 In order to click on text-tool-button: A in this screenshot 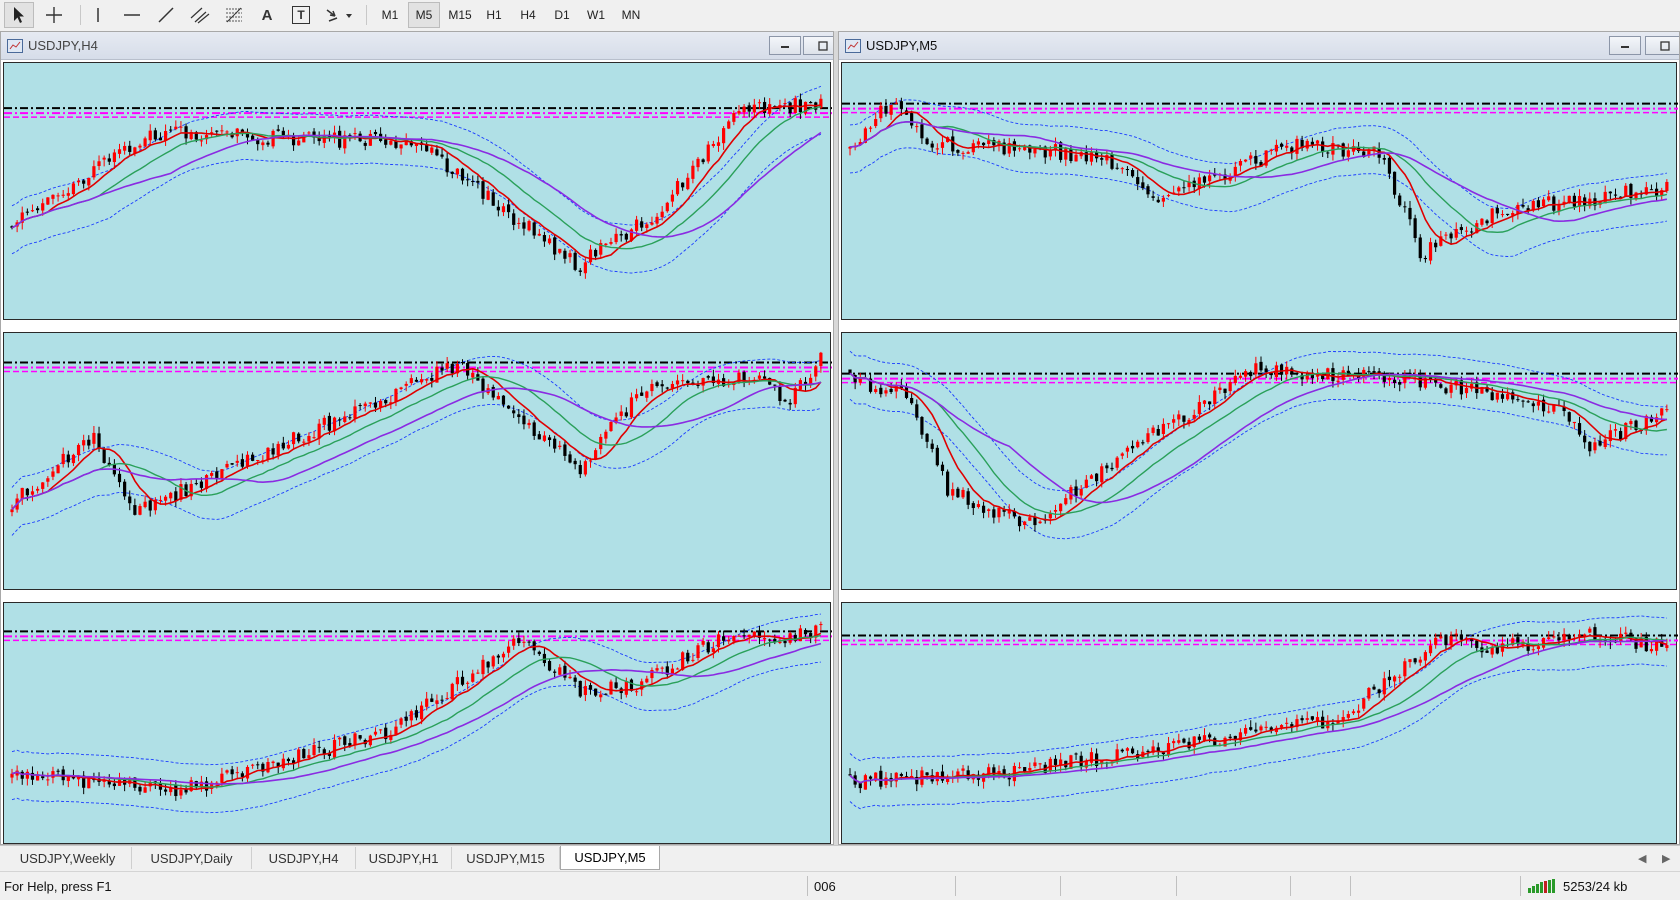, I will do `click(267, 15)`.